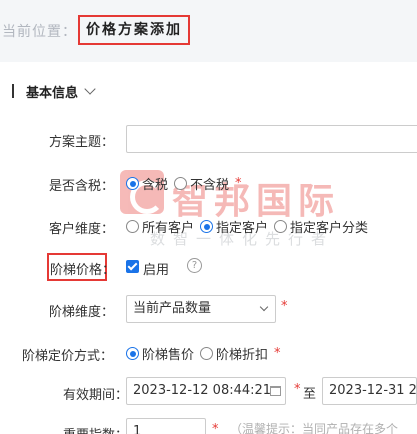 This screenshot has height=434, width=417. I want to click on radio-all-customers: 所有客户, so click(160, 226).